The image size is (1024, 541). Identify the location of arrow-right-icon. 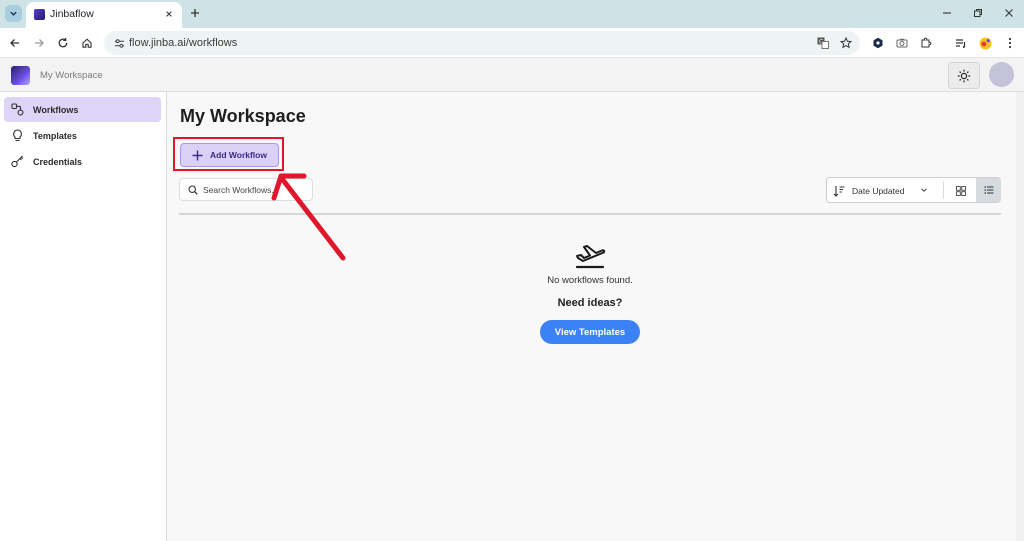
(39, 43).